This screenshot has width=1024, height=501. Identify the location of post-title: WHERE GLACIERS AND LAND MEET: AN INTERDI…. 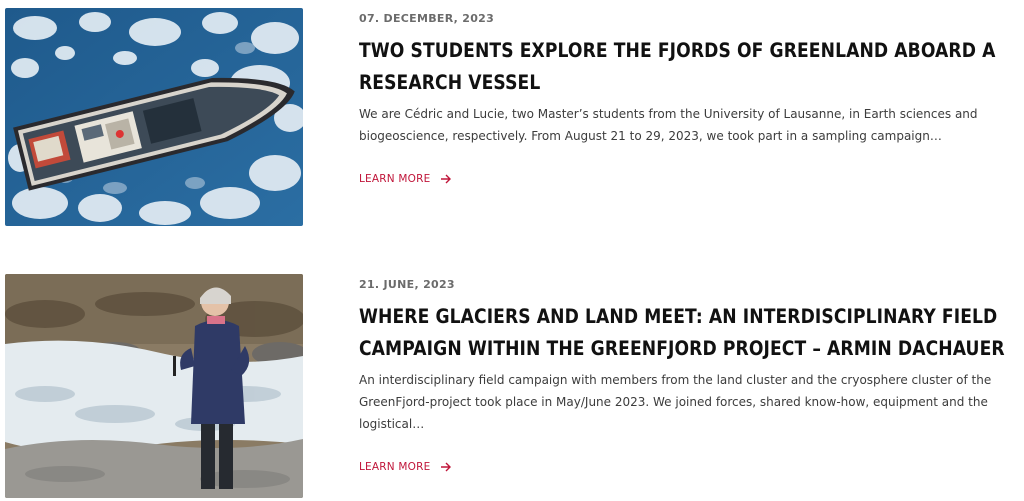
(690, 333).